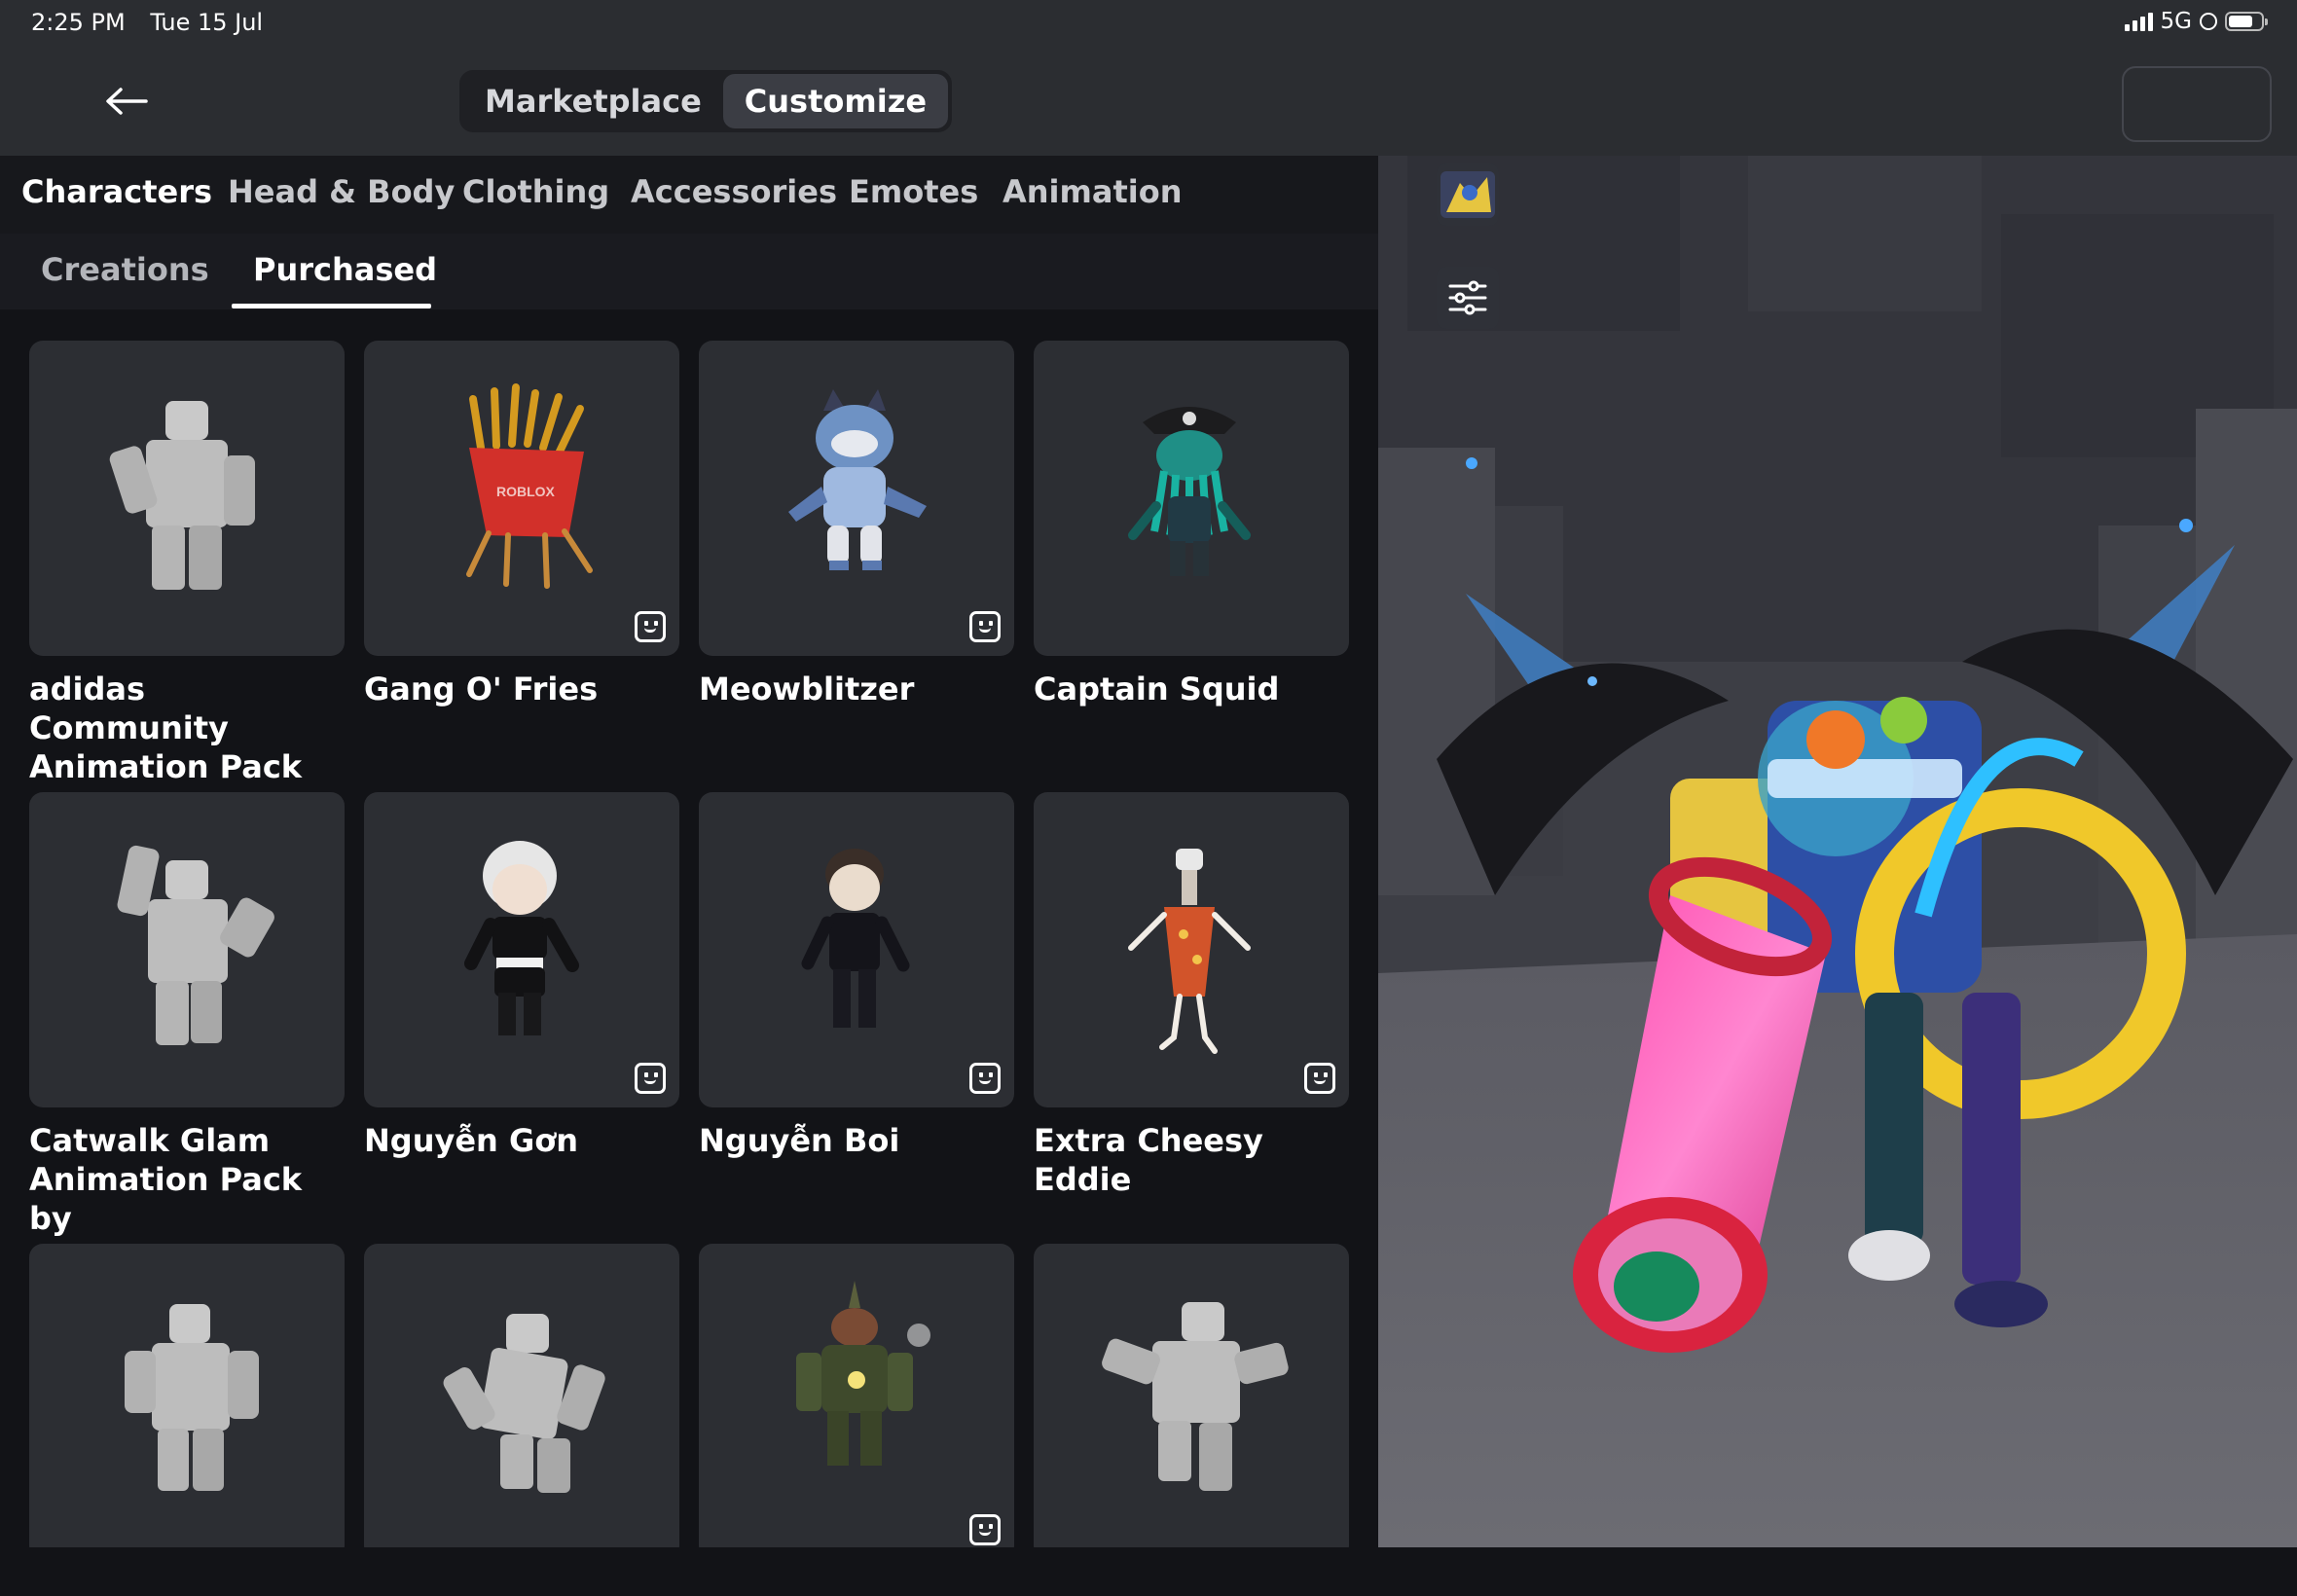 The height and width of the screenshot is (1596, 2297). Describe the element at coordinates (1148, 1571) in the screenshot. I see `bottom-strip` at that location.